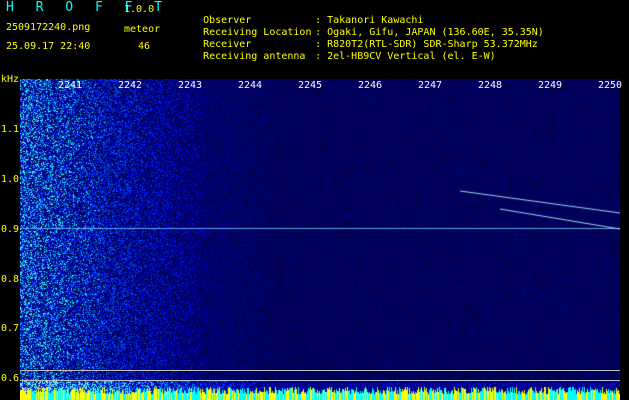 The width and height of the screenshot is (629, 400). Describe the element at coordinates (10, 179) in the screenshot. I see `y-tick-label: 1.0` at that location.